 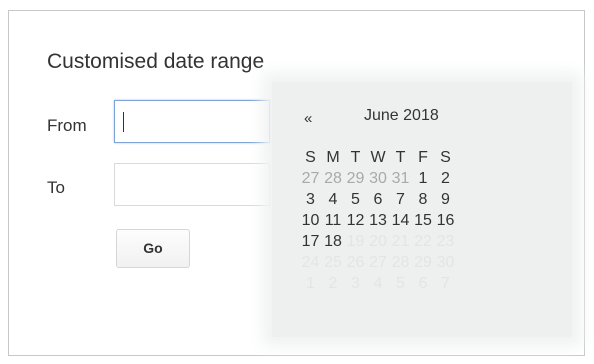 I want to click on calendar-week-row: 10 11 12 13 14 15 16, so click(x=379, y=220).